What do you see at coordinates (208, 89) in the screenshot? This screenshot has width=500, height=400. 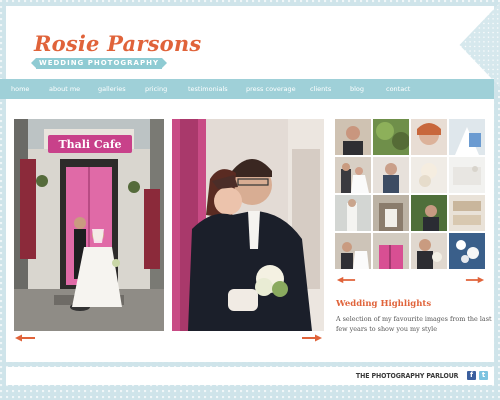 I see `nav-item-testimonials: testimonials` at bounding box center [208, 89].